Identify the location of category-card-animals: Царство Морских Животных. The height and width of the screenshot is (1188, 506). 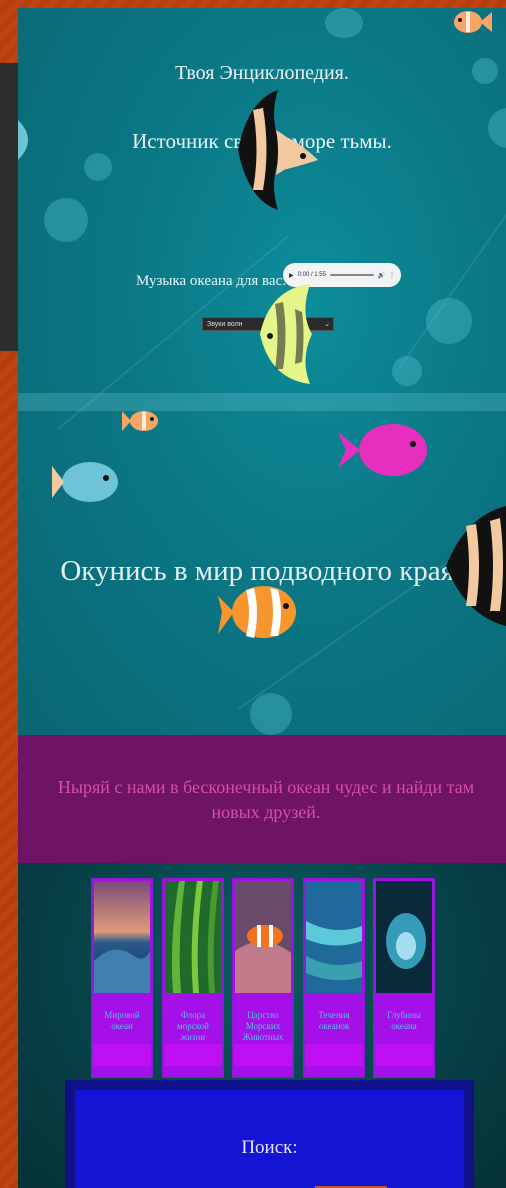
(263, 978).